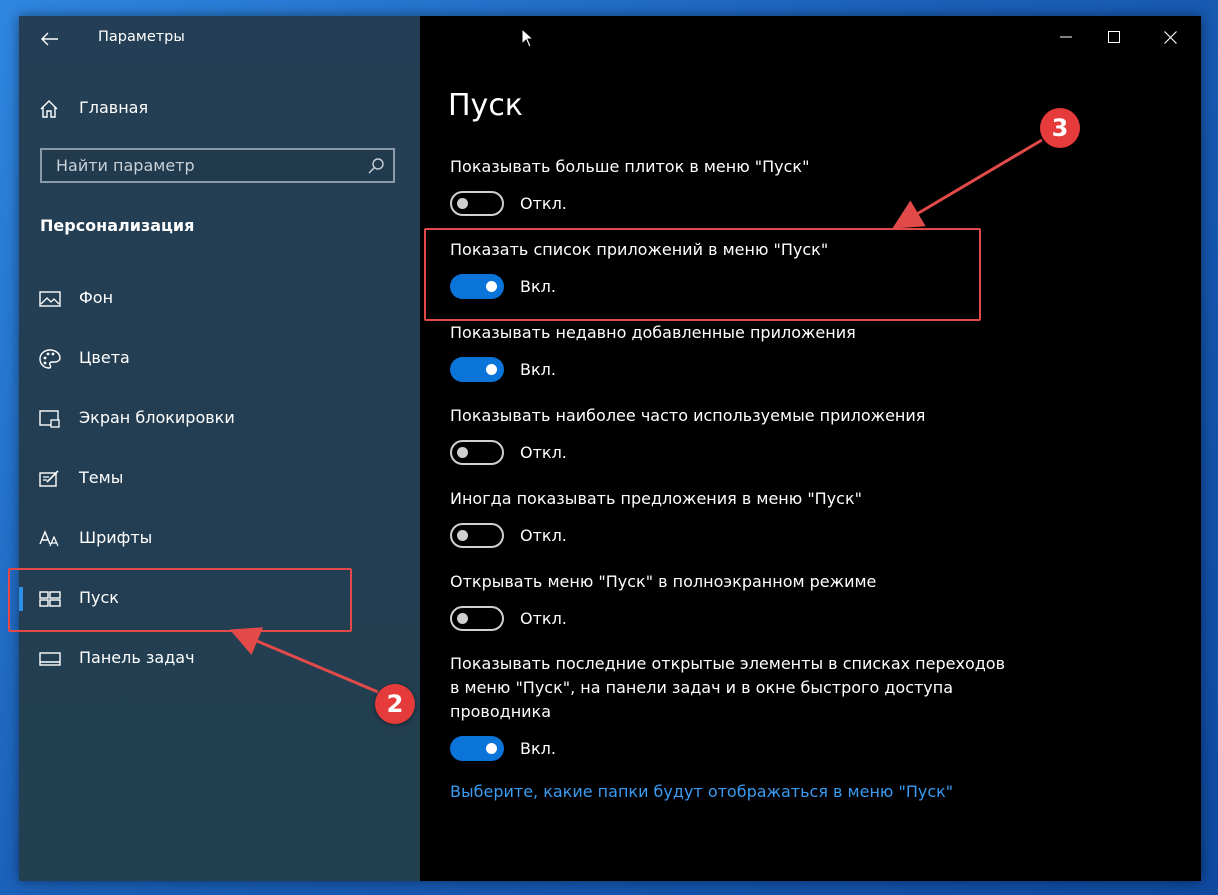 The width and height of the screenshot is (1218, 895). I want to click on sidebar-item-background: Фон, so click(219, 299).